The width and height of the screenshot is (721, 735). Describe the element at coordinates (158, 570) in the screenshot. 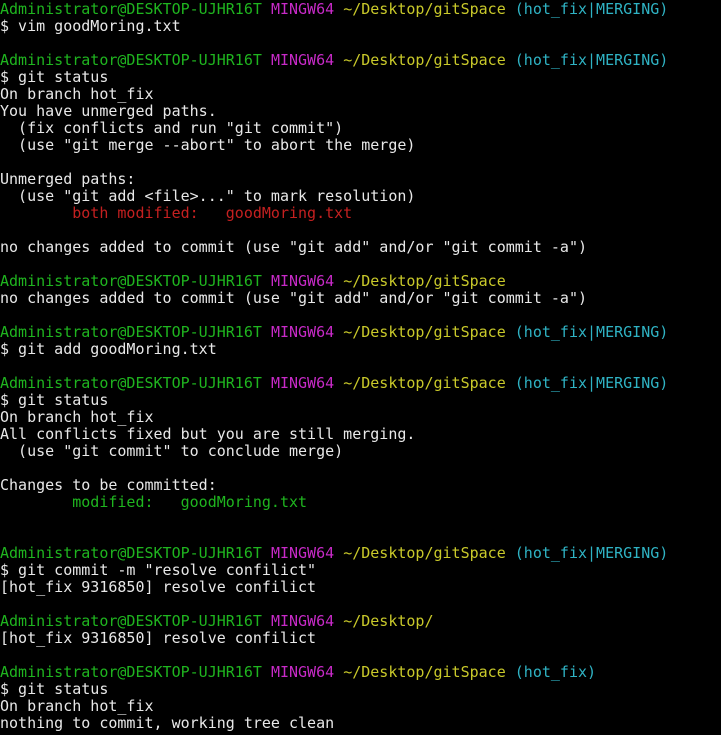

I see `terminal-text: $ git commit -m "resolve confilict"` at that location.